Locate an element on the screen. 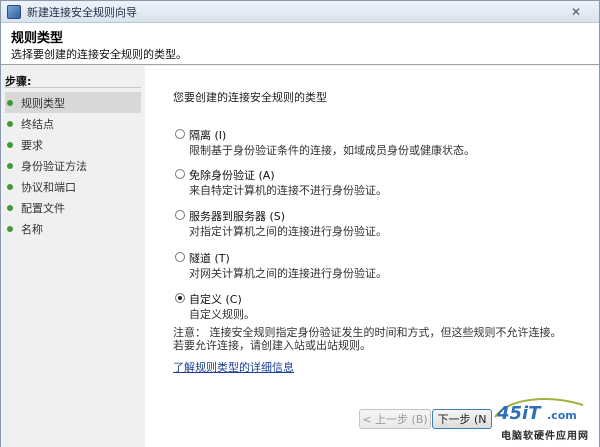 The image size is (600, 447). svg-text: .com is located at coordinates (562, 415).